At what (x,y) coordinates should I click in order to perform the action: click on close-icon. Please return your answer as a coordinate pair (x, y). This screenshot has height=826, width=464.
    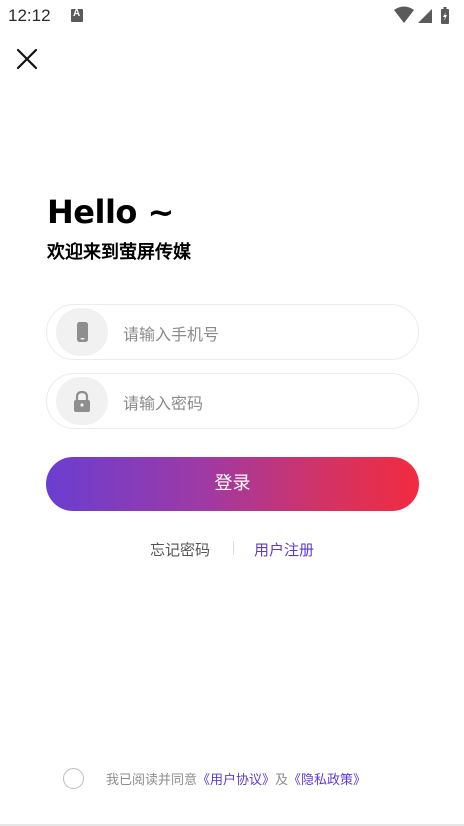
    Looking at the image, I should click on (27, 59).